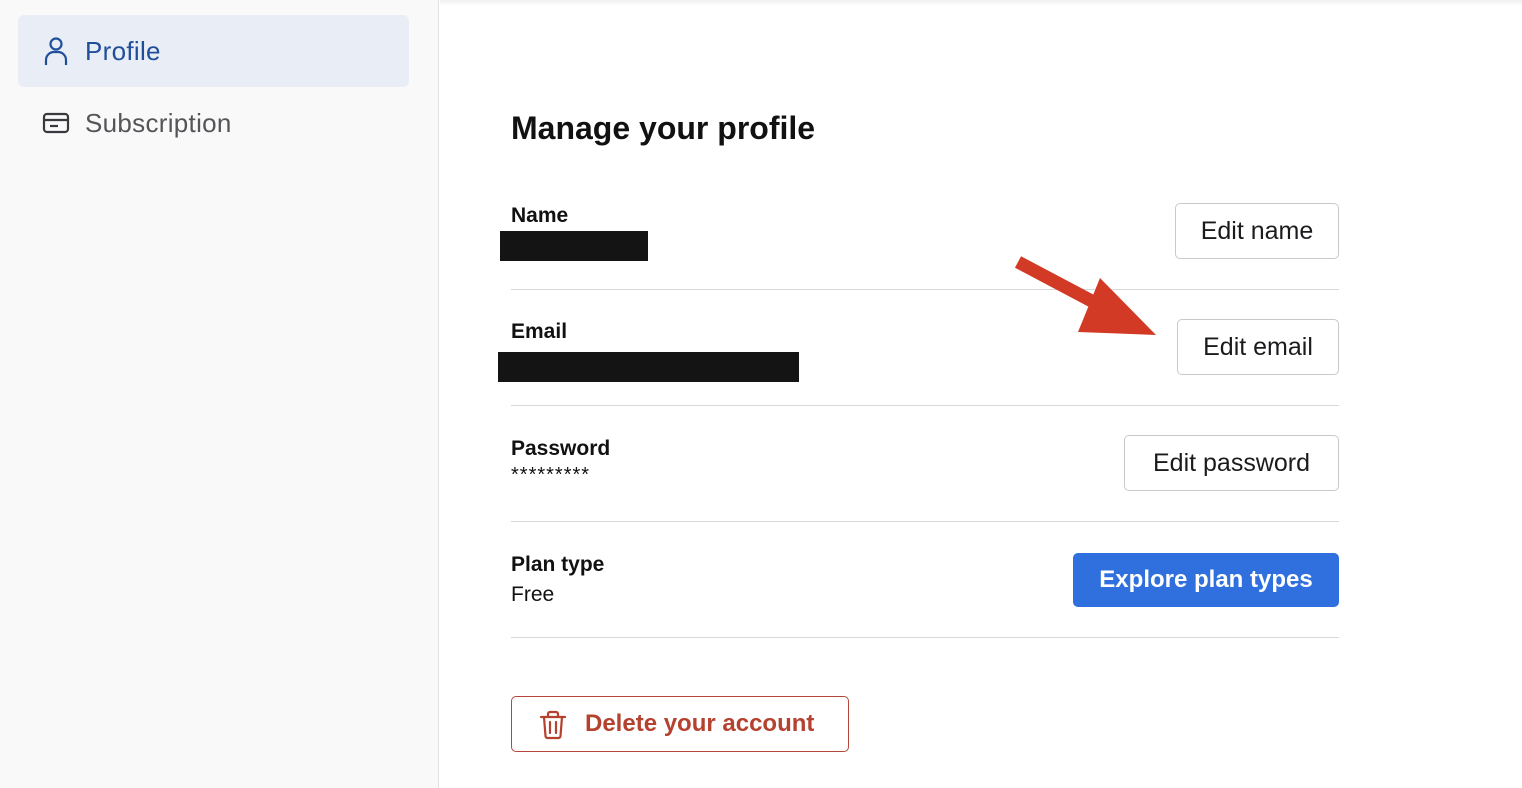 This screenshot has height=788, width=1522. I want to click on sidebar-item-subscription: Subscription, so click(213, 123).